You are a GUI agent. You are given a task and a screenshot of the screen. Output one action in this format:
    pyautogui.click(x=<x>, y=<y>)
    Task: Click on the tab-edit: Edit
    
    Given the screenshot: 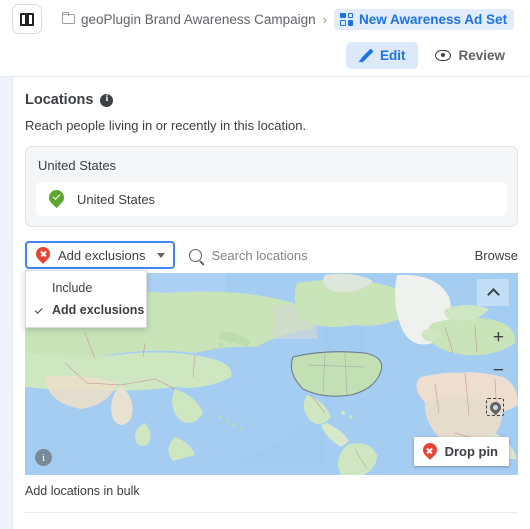 What is the action you would take?
    pyautogui.click(x=382, y=55)
    